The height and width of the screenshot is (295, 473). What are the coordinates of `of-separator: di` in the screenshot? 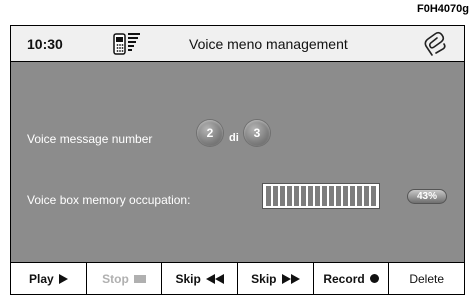 It's located at (234, 138).